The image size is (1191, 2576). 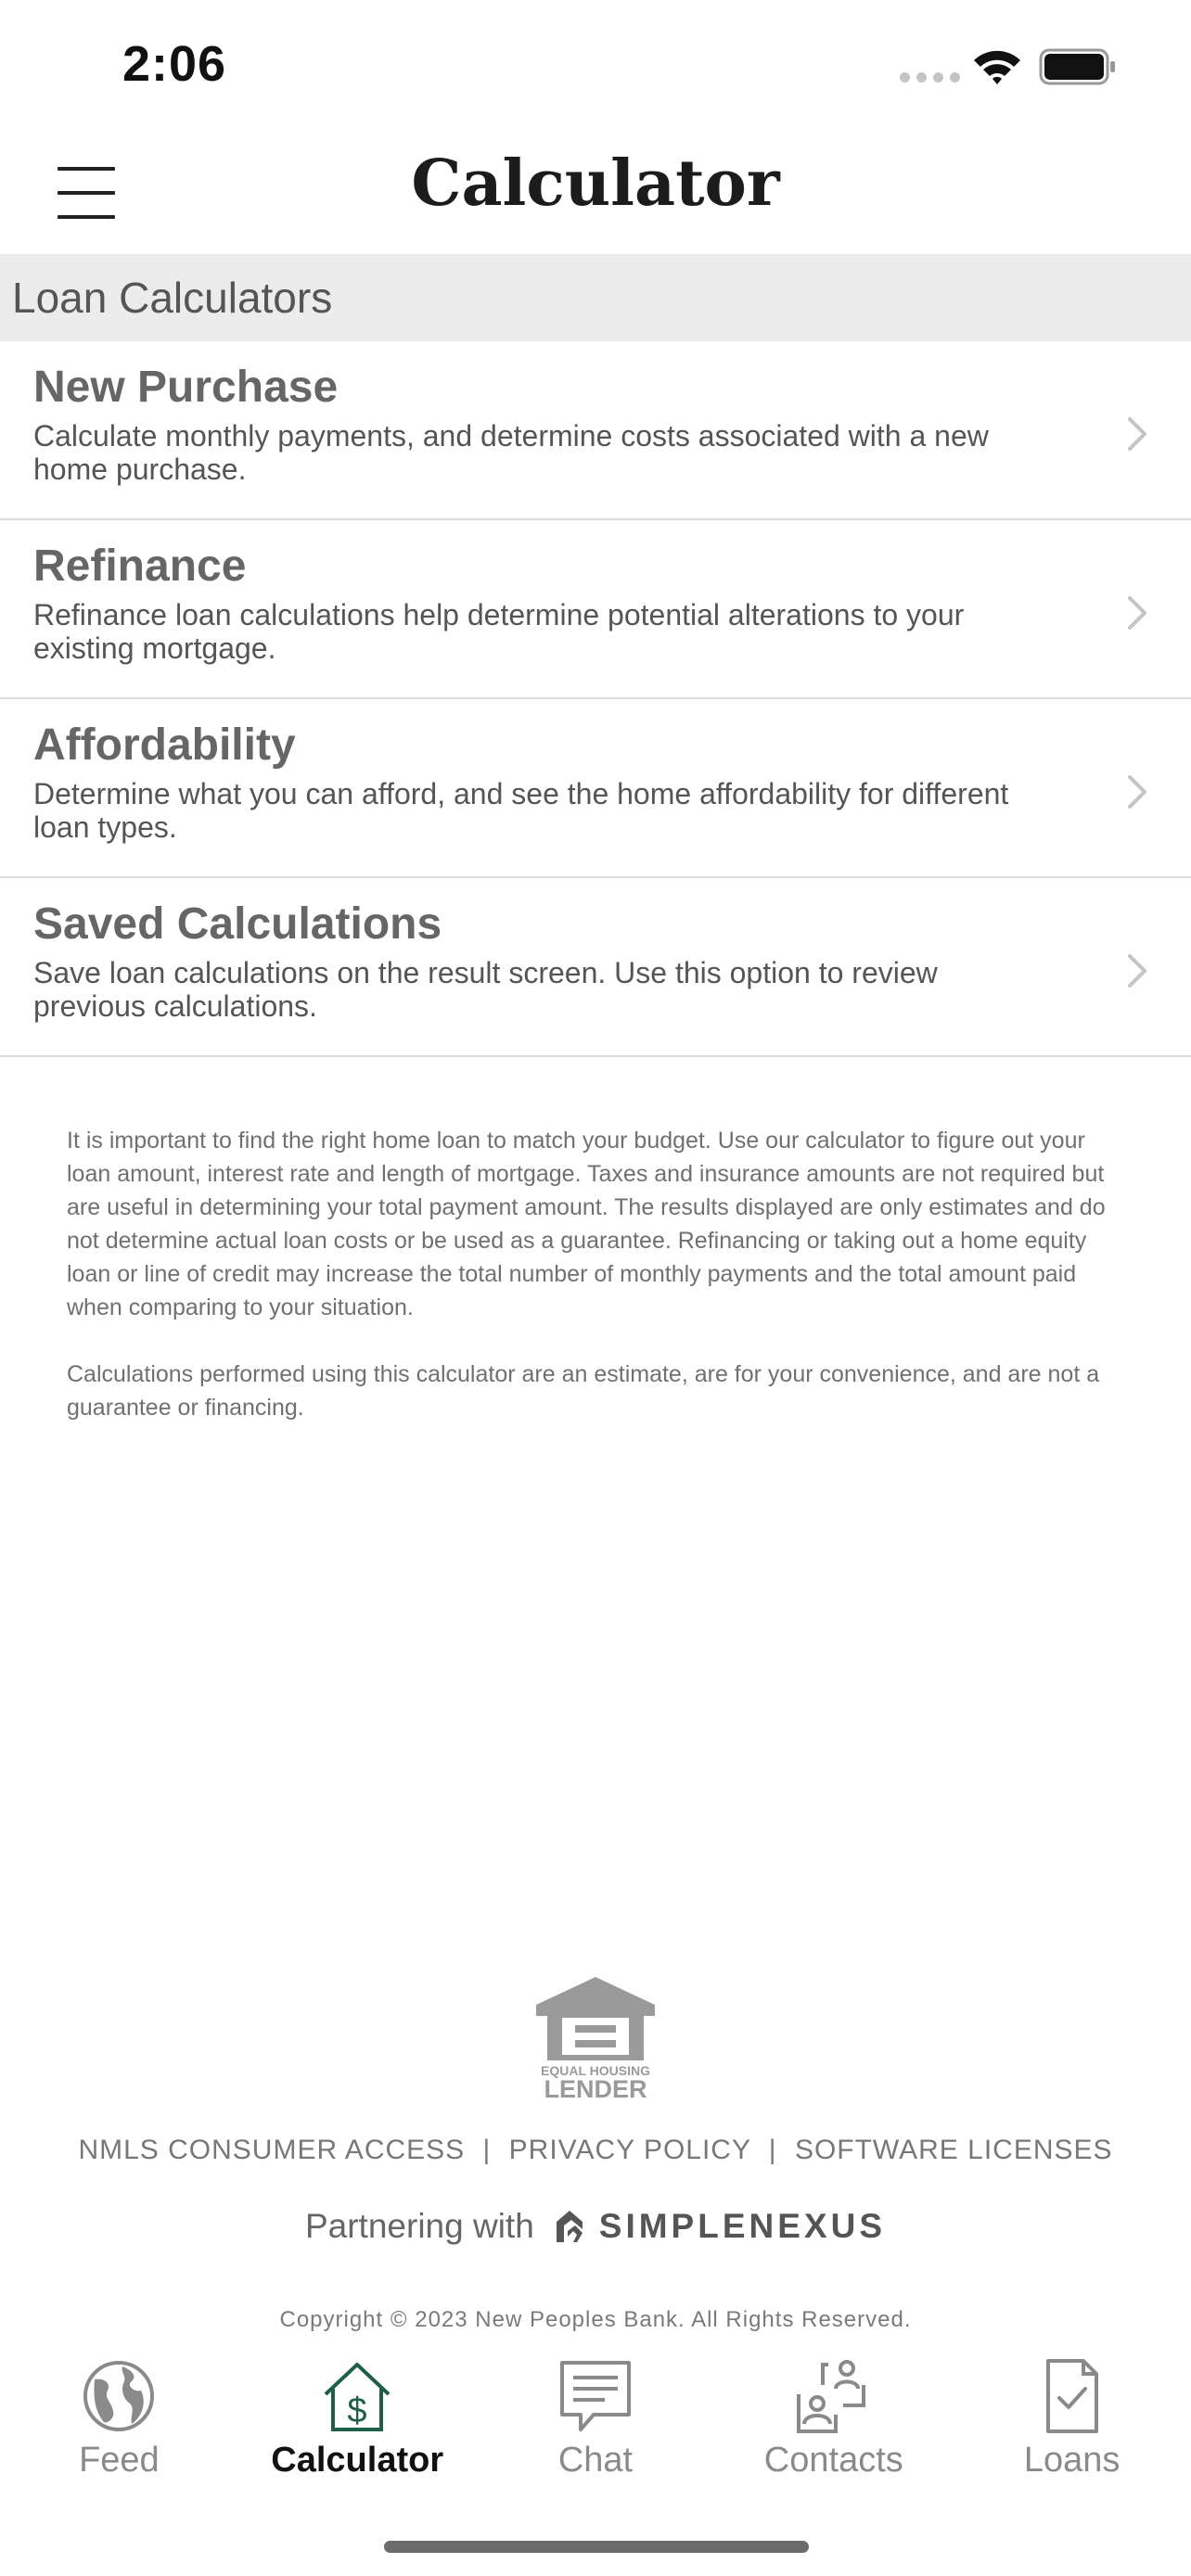 I want to click on partnering-text: Partnering with, so click(x=419, y=2226).